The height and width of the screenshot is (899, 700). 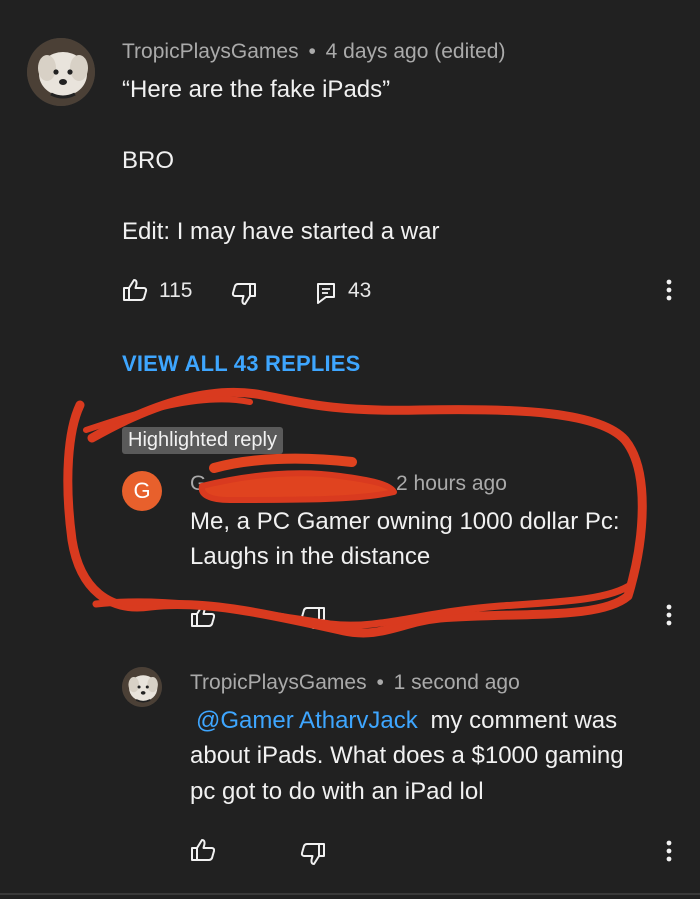 I want to click on reply-line-1-rest: my comment was, so click(x=524, y=720).